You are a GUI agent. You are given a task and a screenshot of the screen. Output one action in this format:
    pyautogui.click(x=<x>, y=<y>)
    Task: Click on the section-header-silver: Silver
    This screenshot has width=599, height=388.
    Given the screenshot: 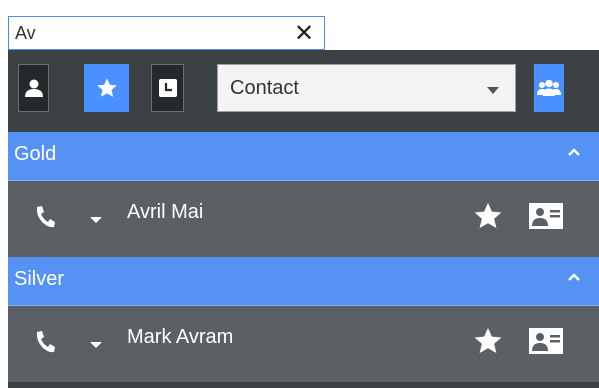 What is the action you would take?
    pyautogui.click(x=303, y=281)
    